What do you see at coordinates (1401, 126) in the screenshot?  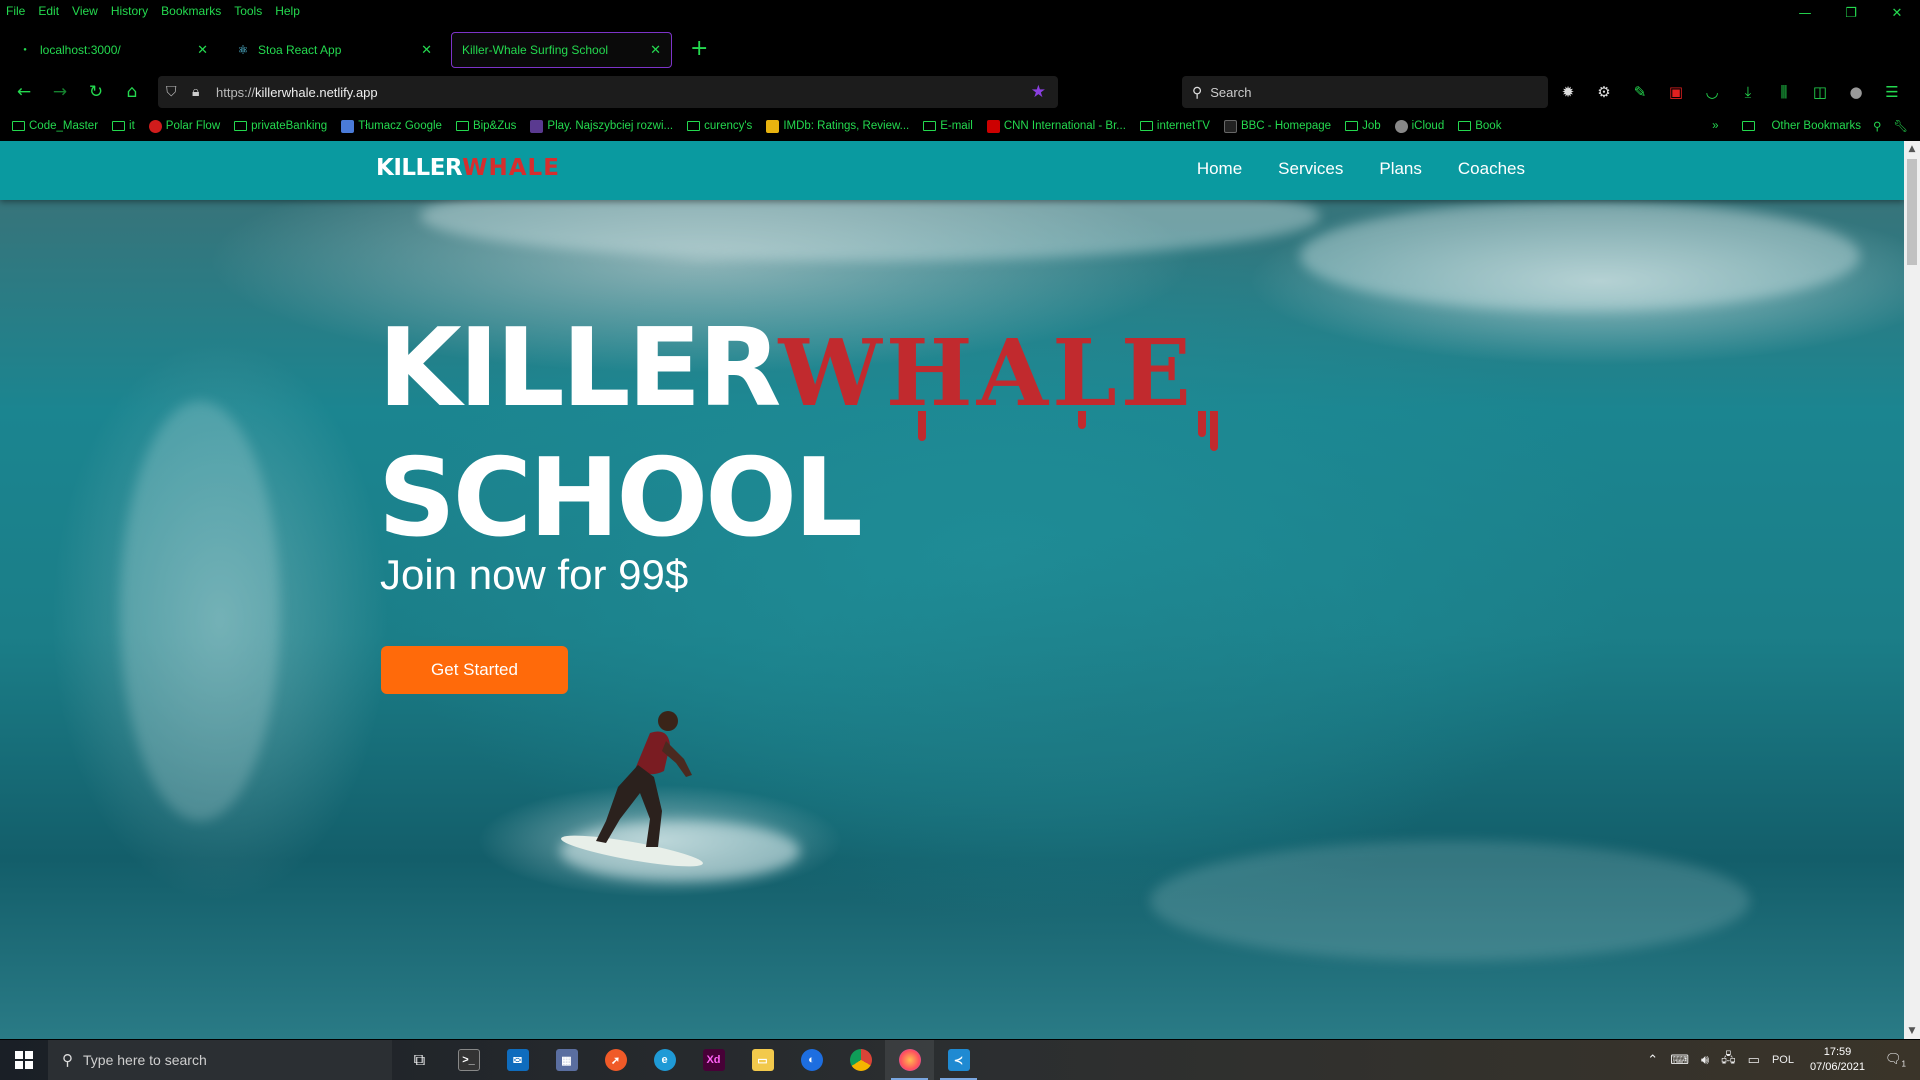 I see `apple-icon` at bounding box center [1401, 126].